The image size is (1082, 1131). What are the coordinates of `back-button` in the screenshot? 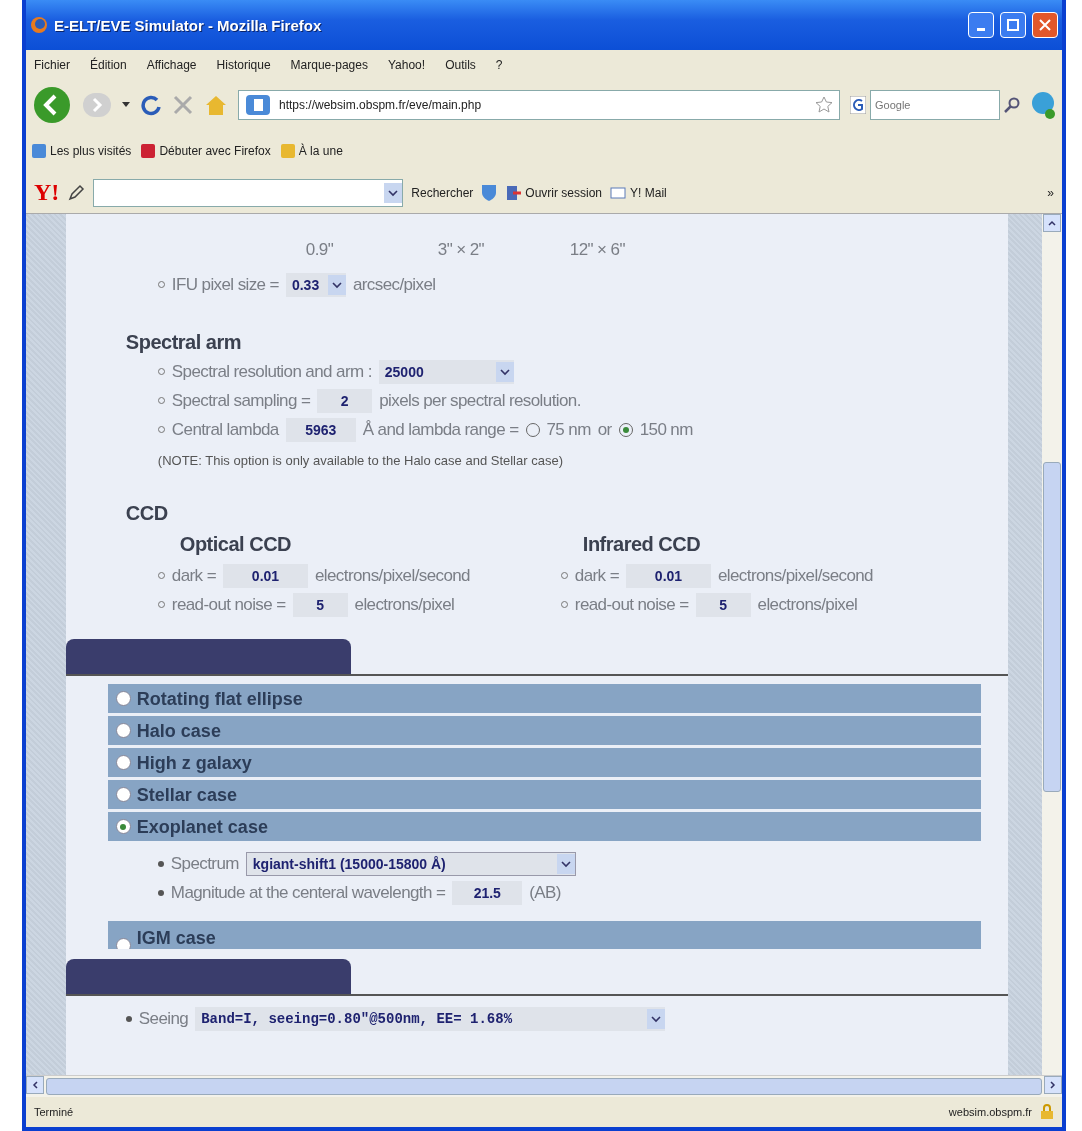 It's located at (52, 105).